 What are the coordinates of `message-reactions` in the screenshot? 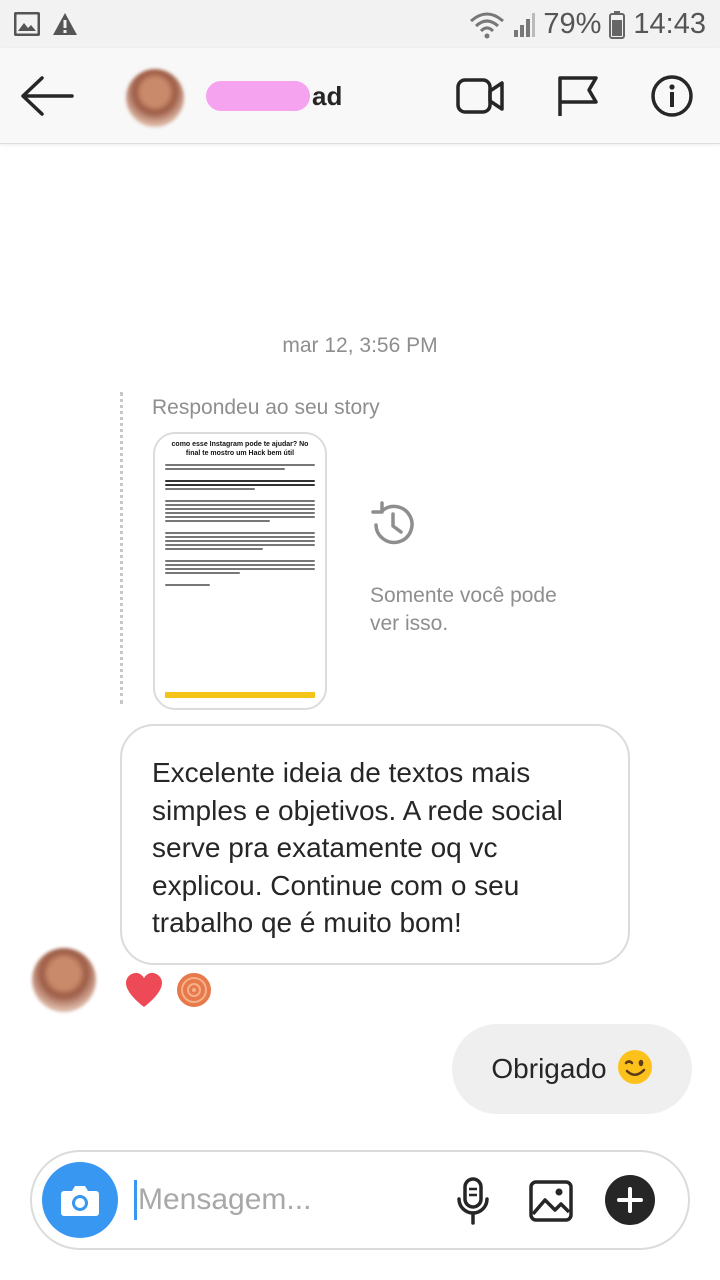 It's located at (169, 992).